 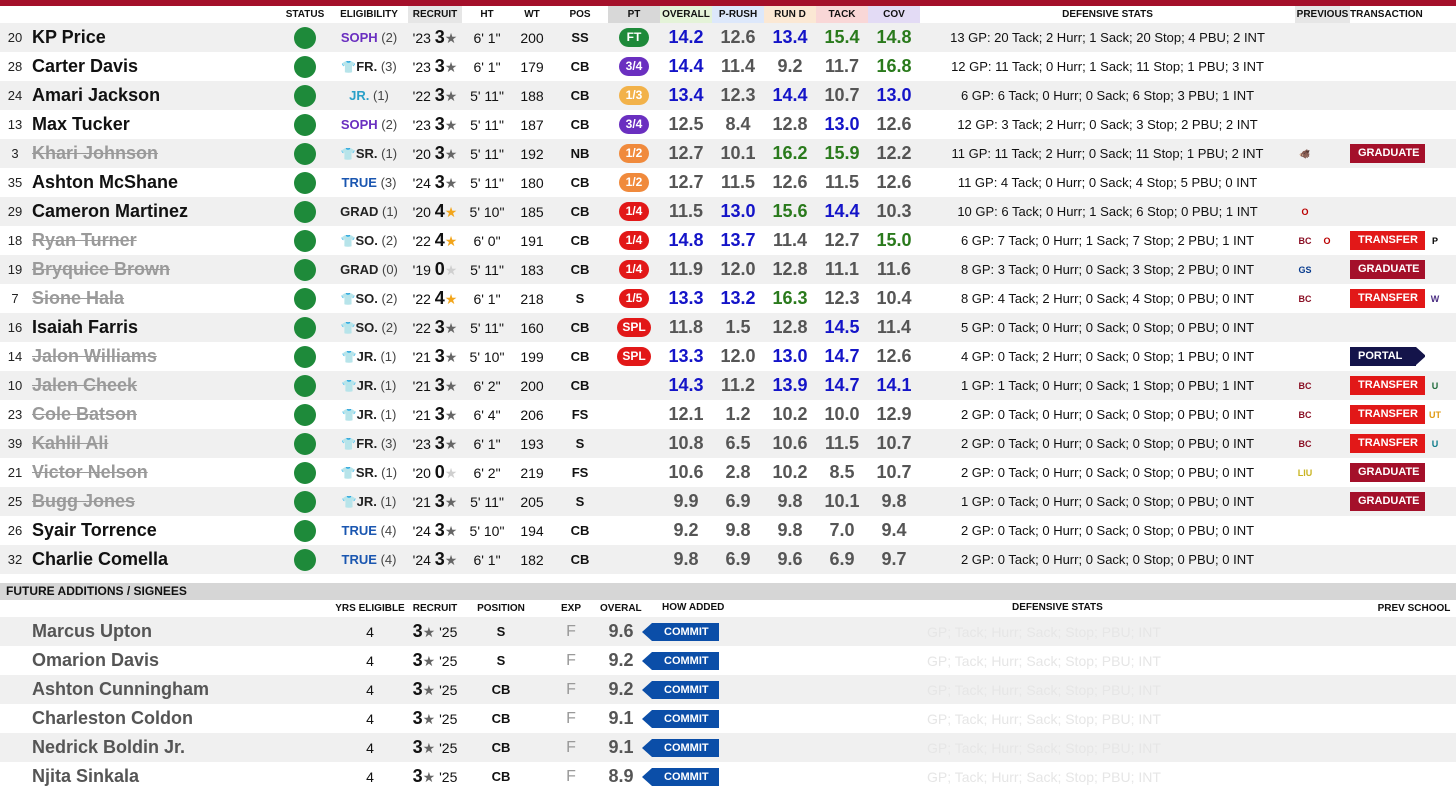 I want to click on overall-grade: 9.2, so click(x=621, y=689).